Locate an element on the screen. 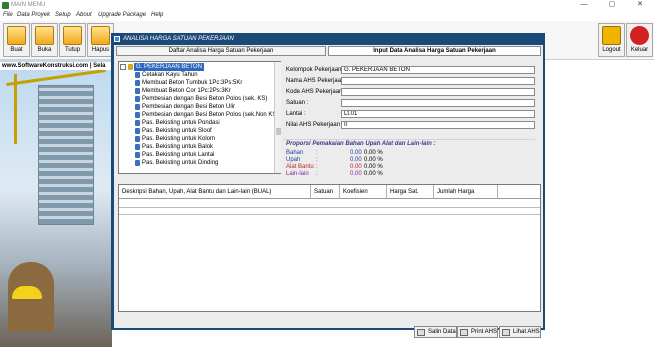 This screenshot has width=654, height=347. col-jumlah-harga: Jumlah Harga is located at coordinates (466, 192).